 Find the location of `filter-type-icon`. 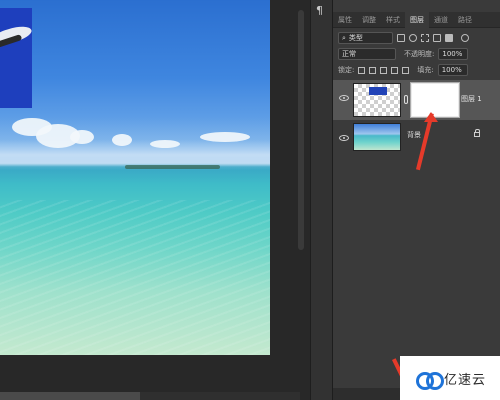

filter-type-icon is located at coordinates (425, 38).